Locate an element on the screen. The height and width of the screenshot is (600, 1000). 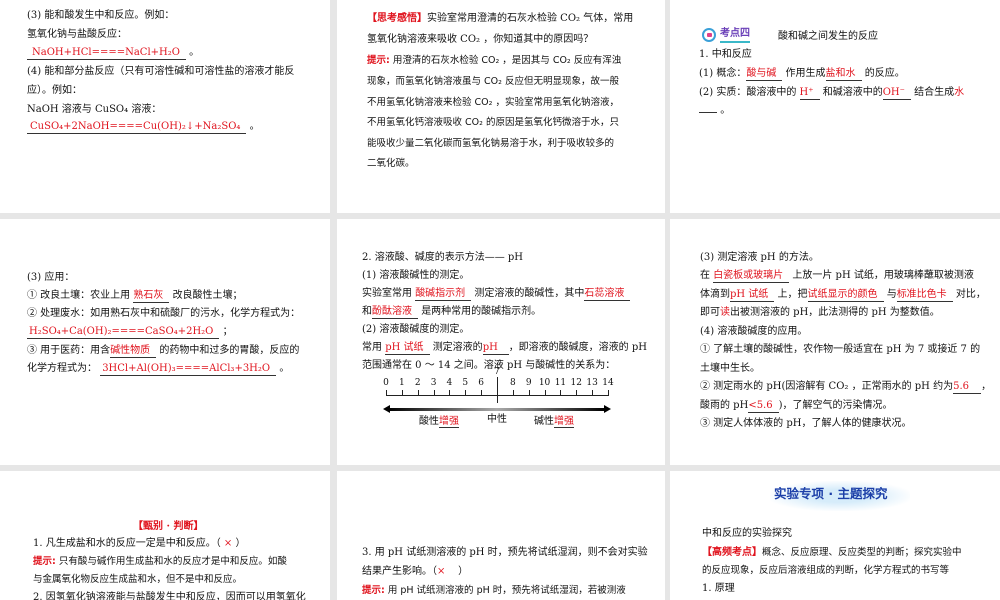
scale-tick-label: 4 is located at coordinates (449, 383).